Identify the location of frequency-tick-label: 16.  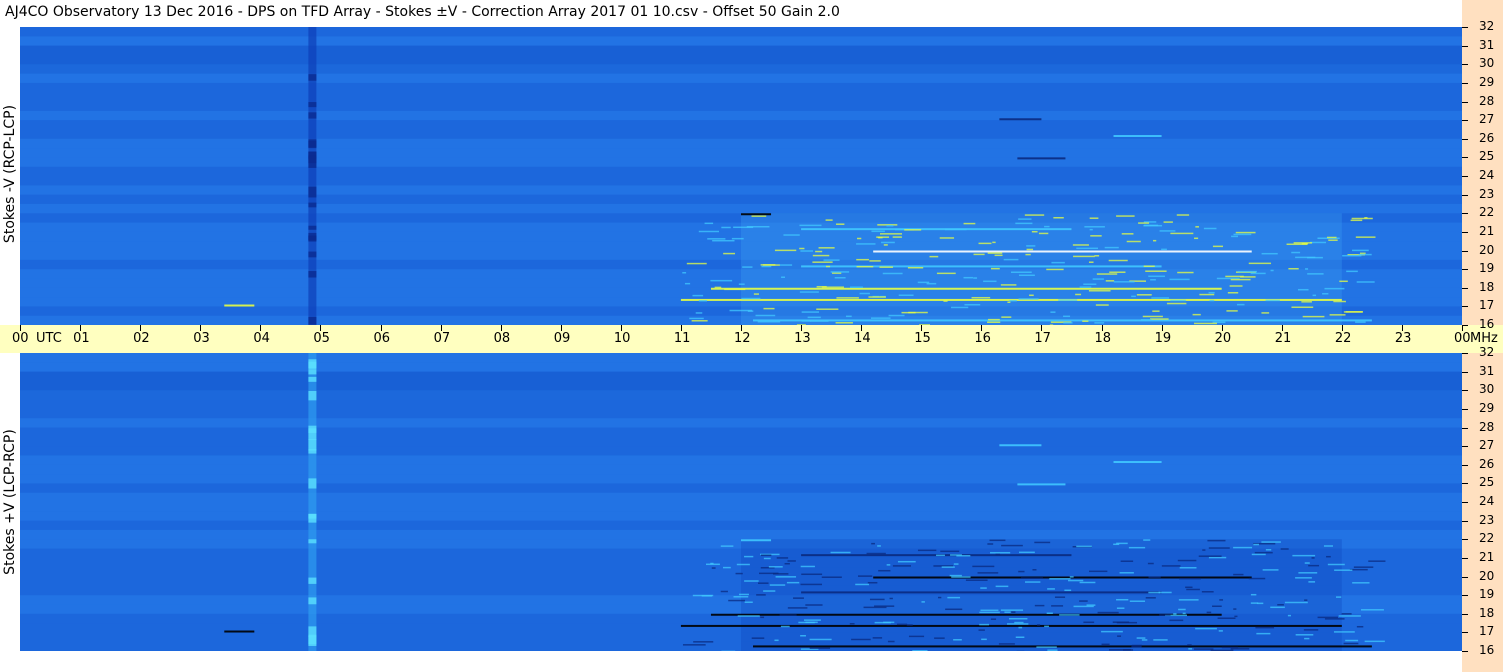
(1487, 650).